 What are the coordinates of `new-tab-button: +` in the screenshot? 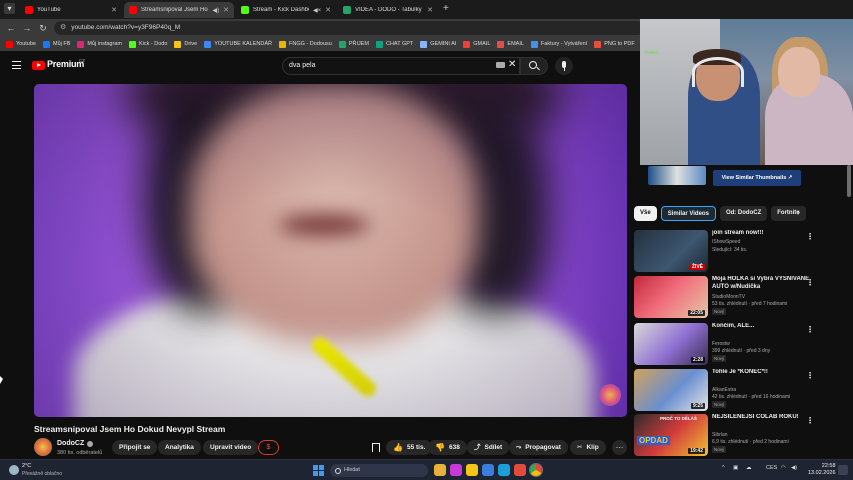 It's located at (446, 8).